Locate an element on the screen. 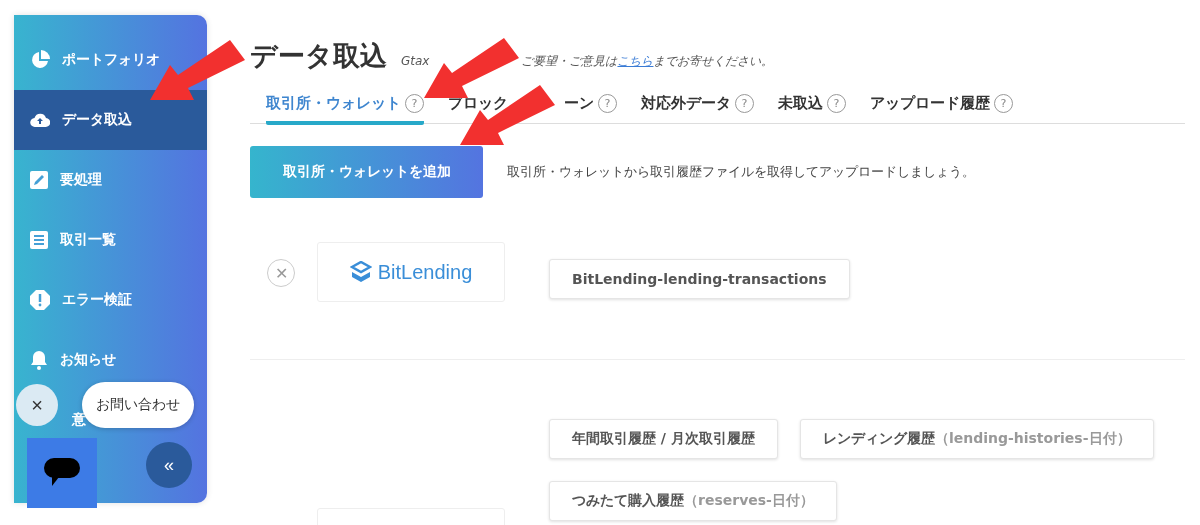 This screenshot has height=525, width=1200. note-text: Gtax is located at coordinates (415, 61).